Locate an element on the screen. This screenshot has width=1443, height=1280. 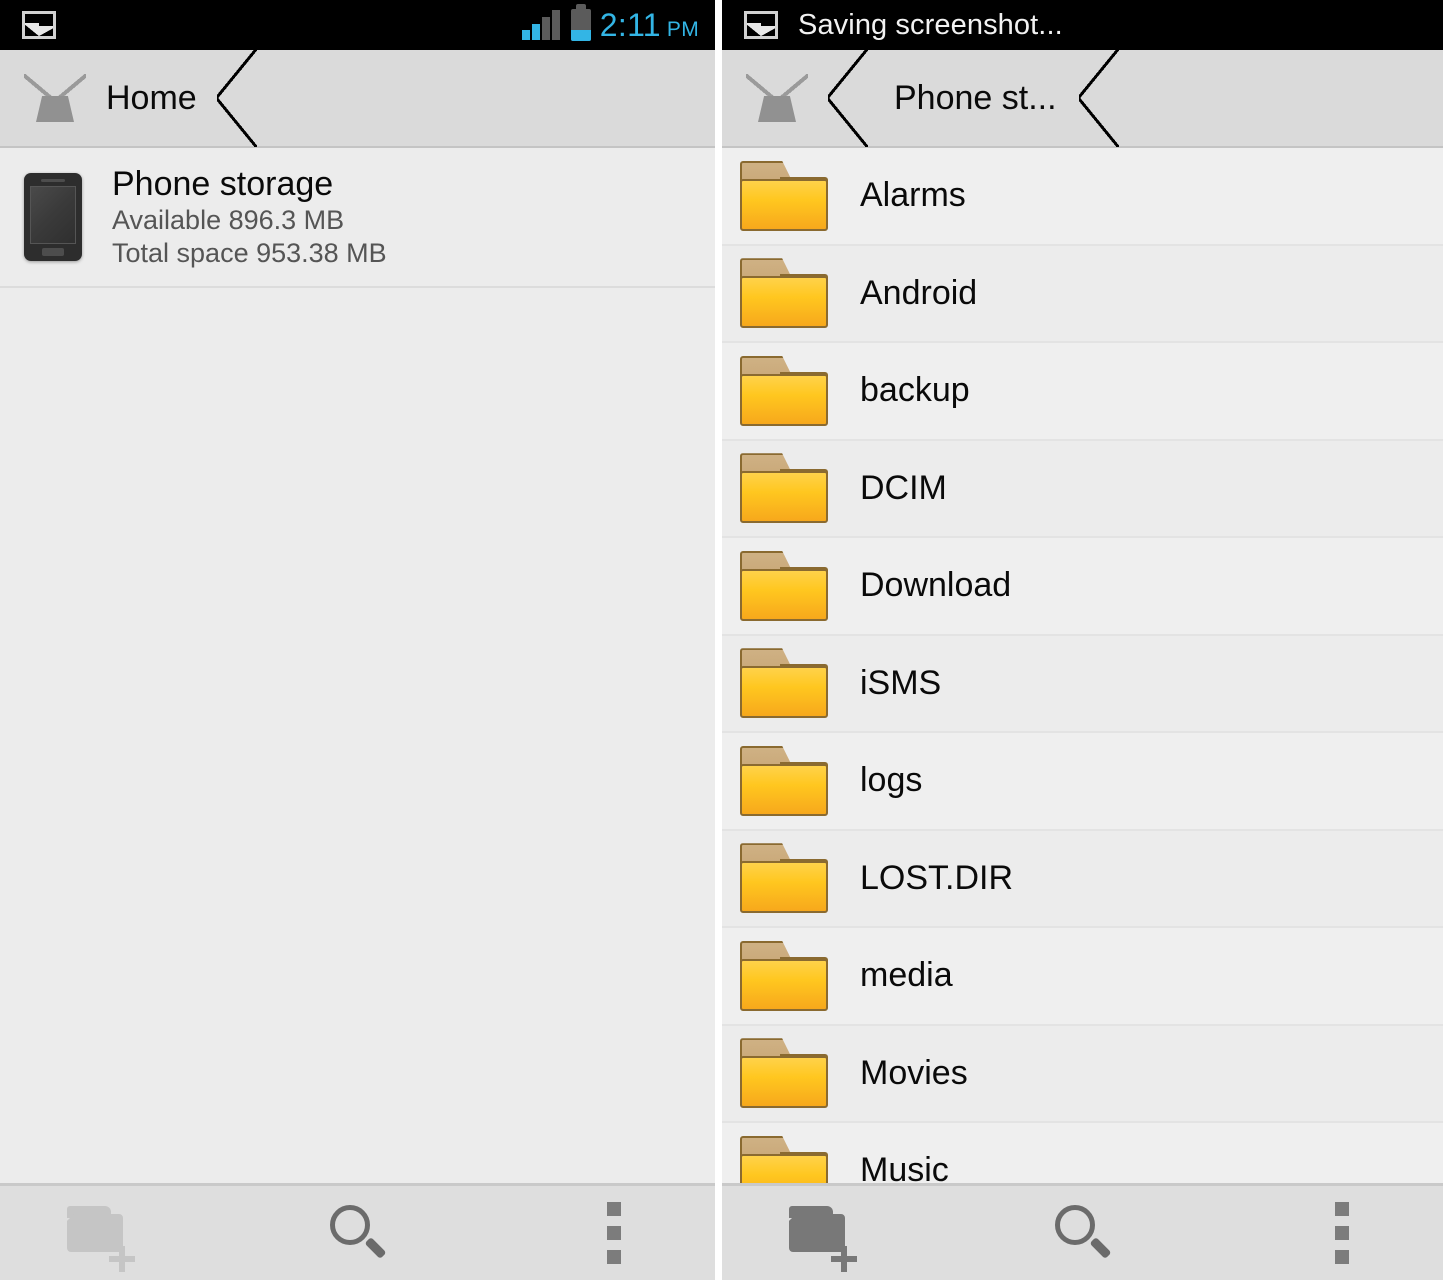
clock-ampm: PM is located at coordinates (682, 29).